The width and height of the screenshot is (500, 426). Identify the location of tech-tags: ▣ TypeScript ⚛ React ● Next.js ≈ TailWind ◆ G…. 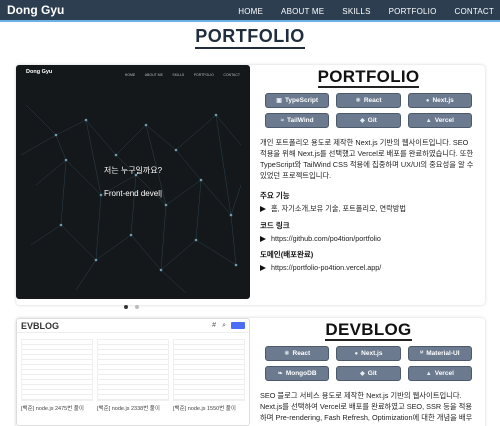
(368, 110).